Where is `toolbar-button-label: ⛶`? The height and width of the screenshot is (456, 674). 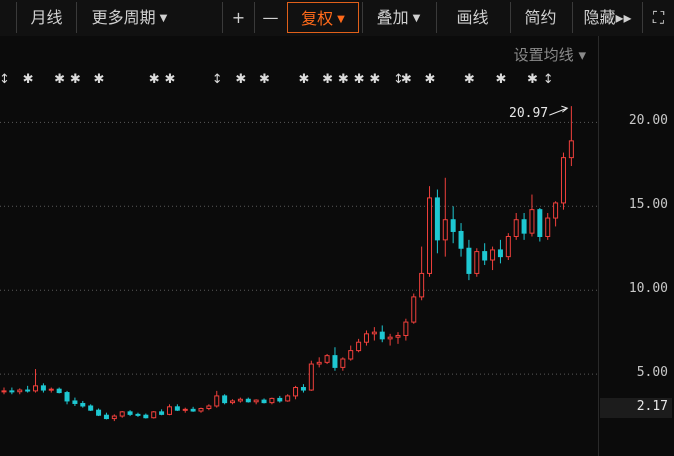 toolbar-button-label: ⛶ is located at coordinates (658, 17).